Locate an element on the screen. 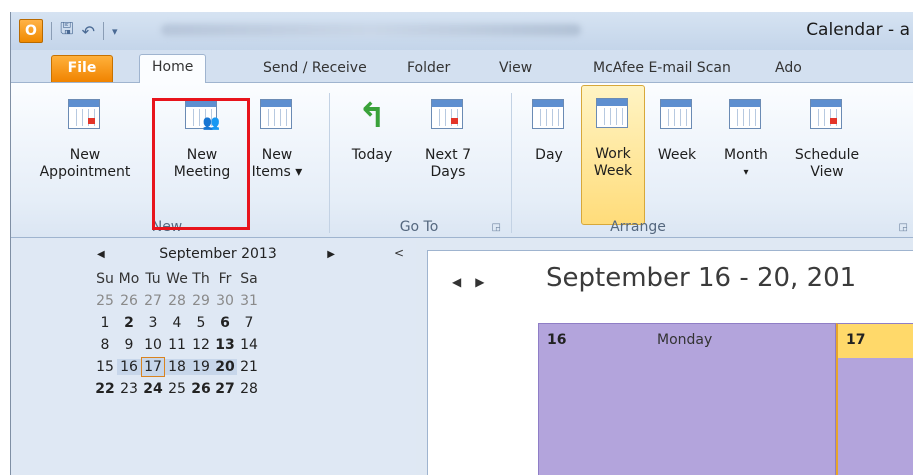 The height and width of the screenshot is (475, 913). day-view-button: Day is located at coordinates (549, 129).